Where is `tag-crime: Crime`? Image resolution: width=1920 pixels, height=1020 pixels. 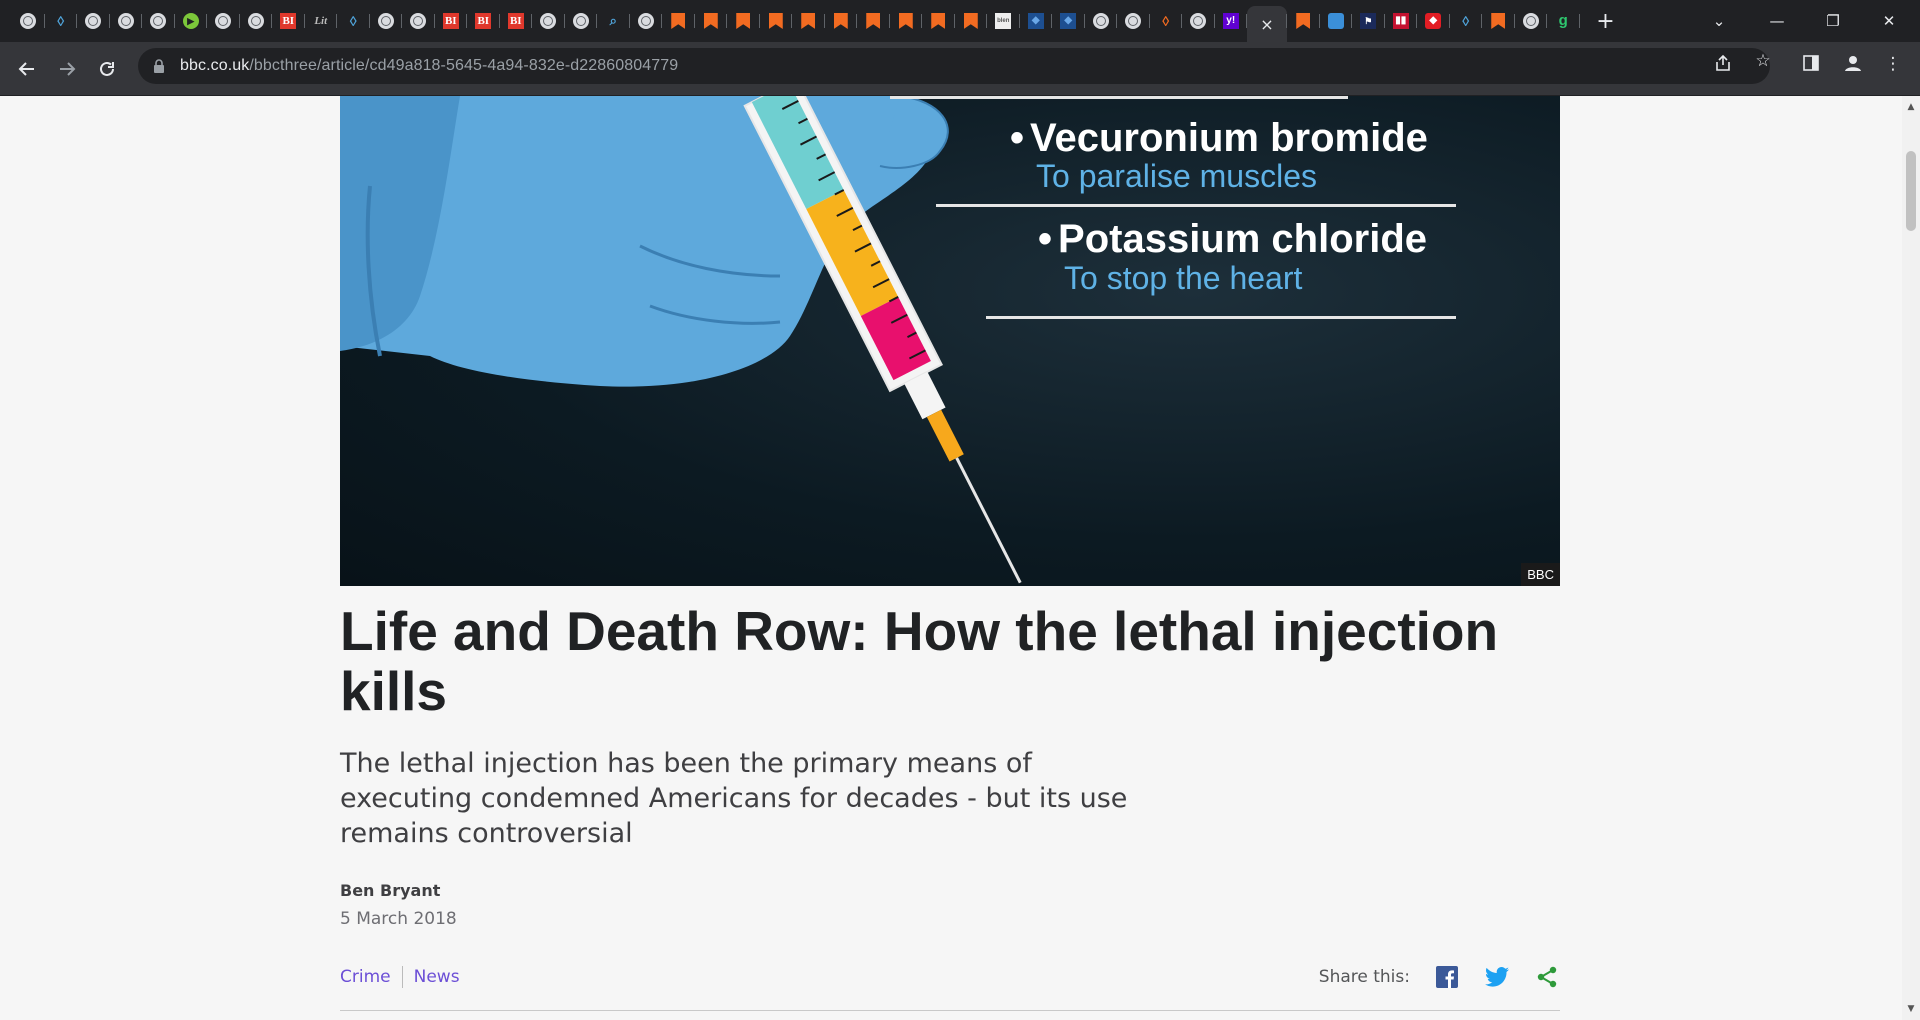
tag-crime: Crime is located at coordinates (365, 977).